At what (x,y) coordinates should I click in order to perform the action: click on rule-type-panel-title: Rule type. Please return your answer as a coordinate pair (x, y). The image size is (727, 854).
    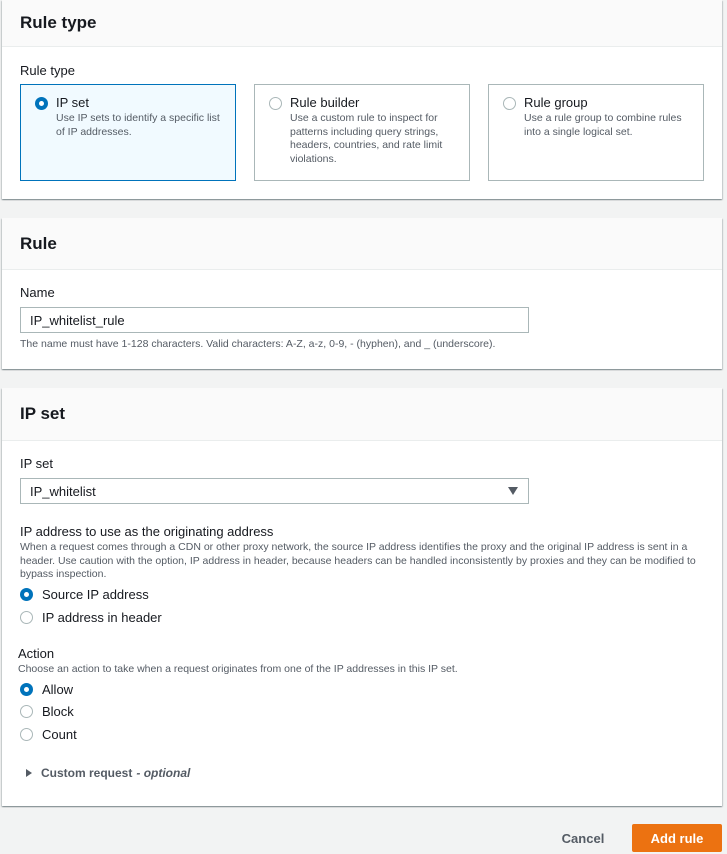
    Looking at the image, I should click on (58, 22).